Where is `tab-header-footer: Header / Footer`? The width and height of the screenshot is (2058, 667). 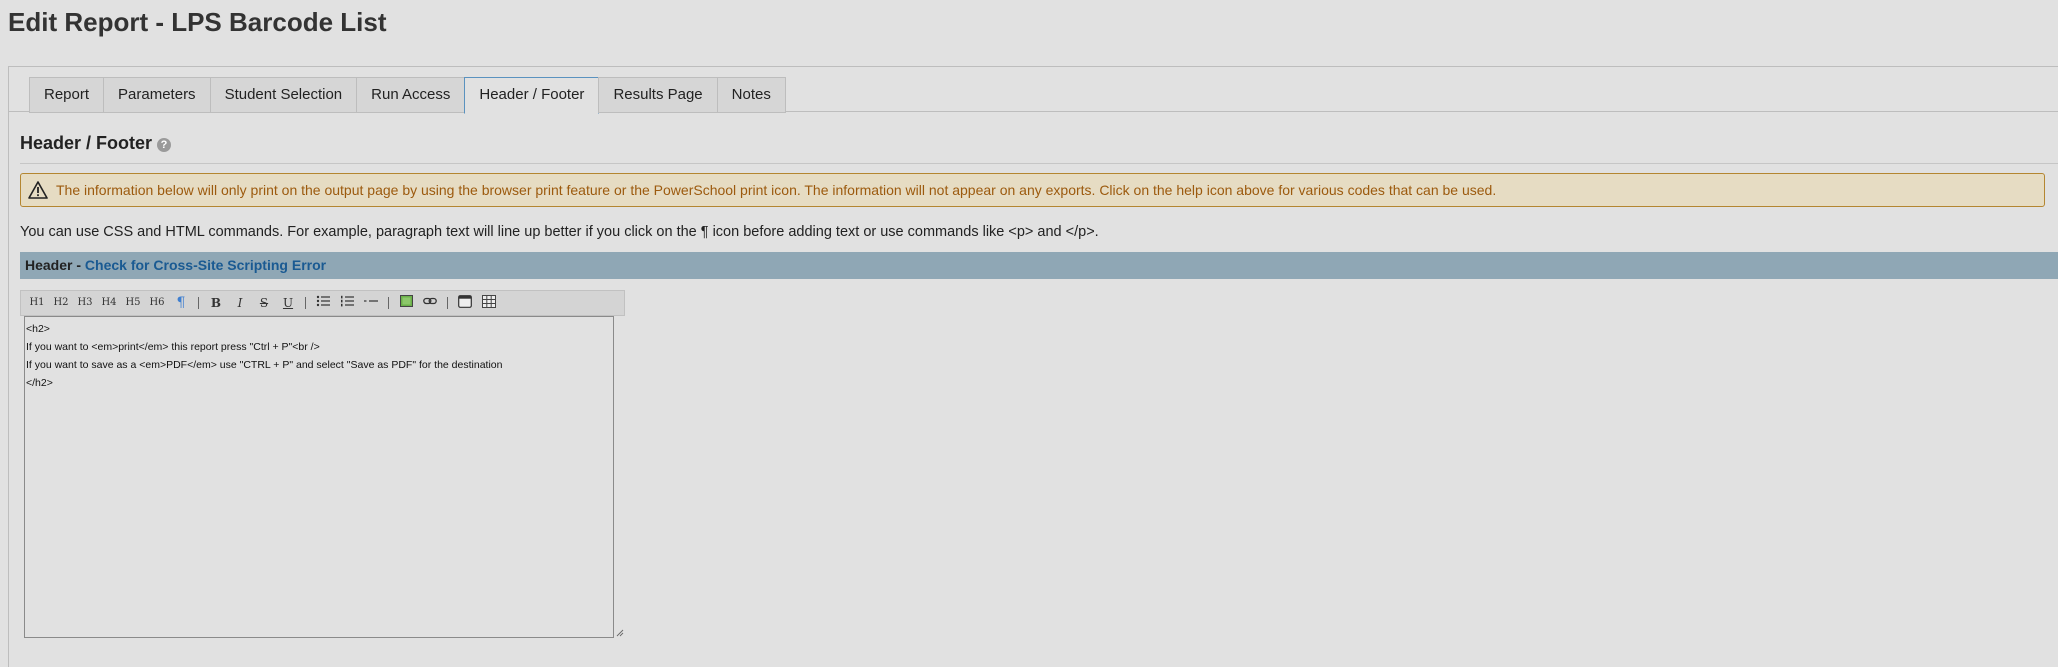
tab-header-footer: Header / Footer is located at coordinates (532, 95).